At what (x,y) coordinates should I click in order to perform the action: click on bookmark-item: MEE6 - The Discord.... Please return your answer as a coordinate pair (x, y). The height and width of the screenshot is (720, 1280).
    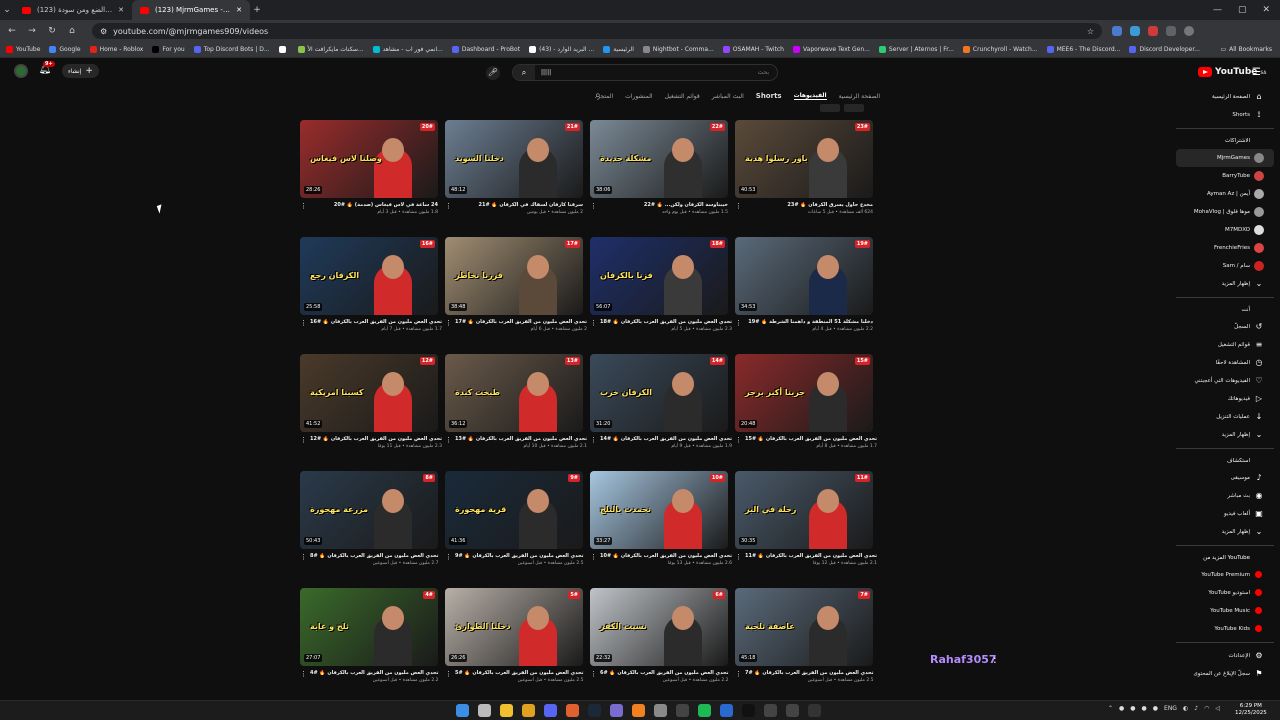
    Looking at the image, I should click on (1083, 49).